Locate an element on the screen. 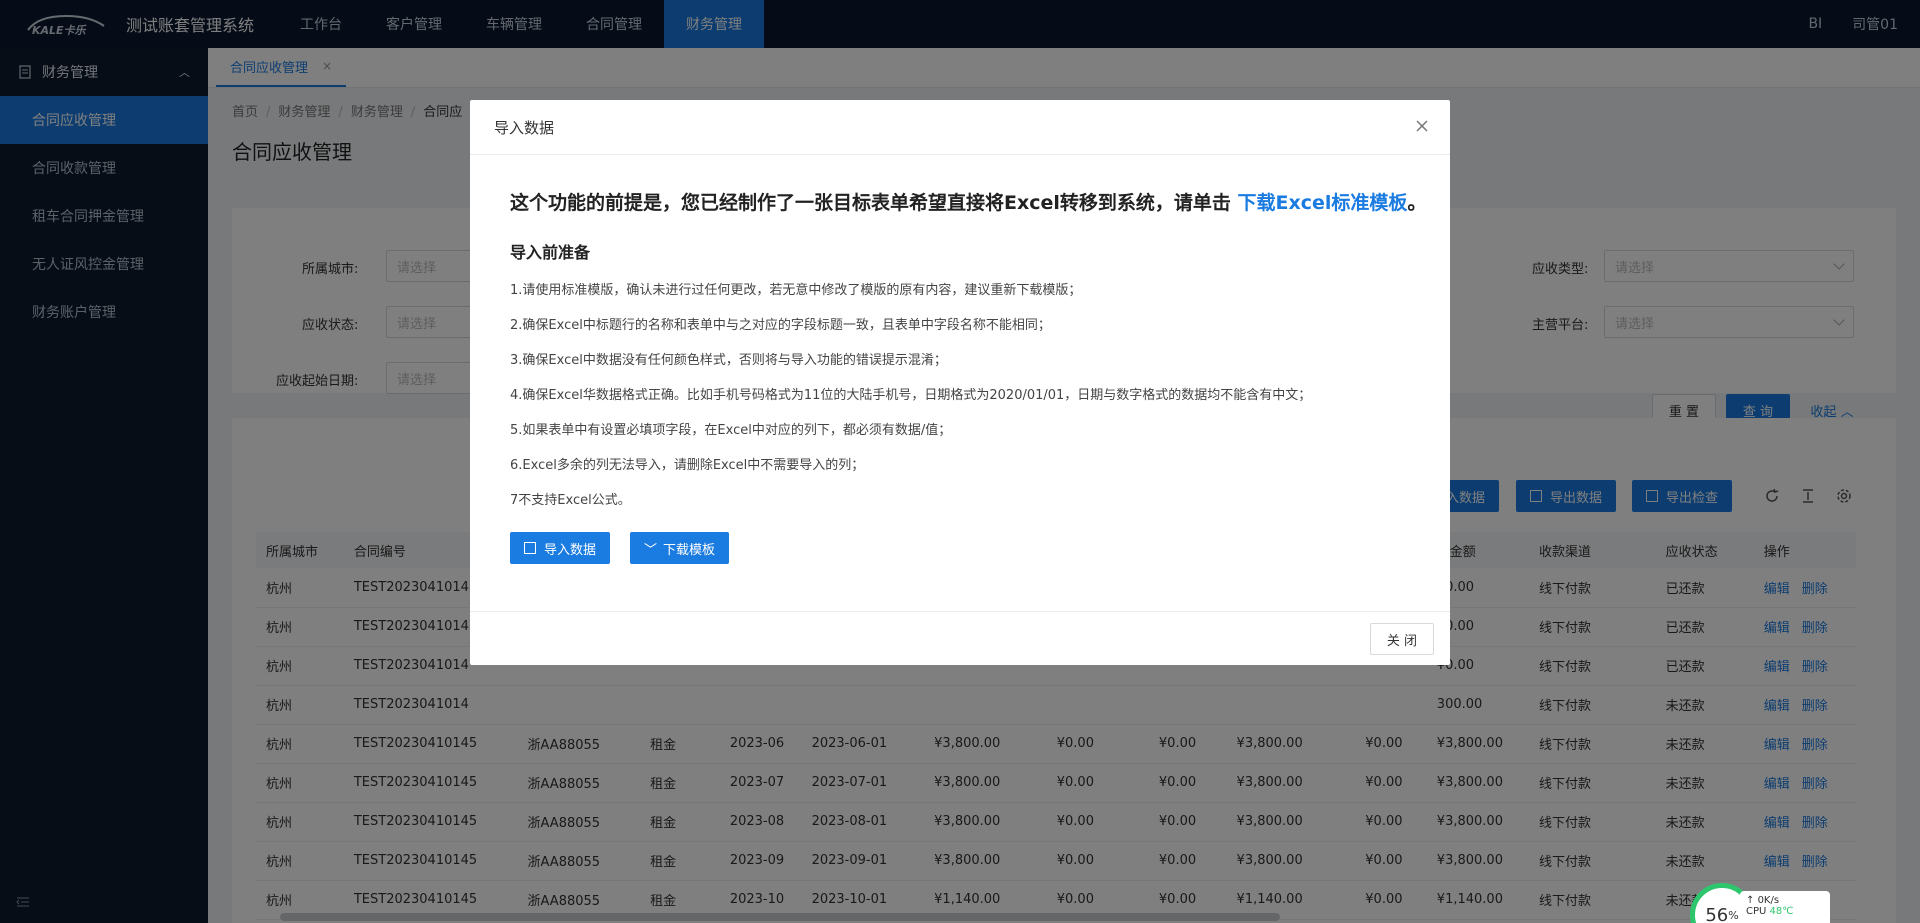 This screenshot has width=1920, height=923. chevron-down-icon: ﹀ is located at coordinates (651, 550).